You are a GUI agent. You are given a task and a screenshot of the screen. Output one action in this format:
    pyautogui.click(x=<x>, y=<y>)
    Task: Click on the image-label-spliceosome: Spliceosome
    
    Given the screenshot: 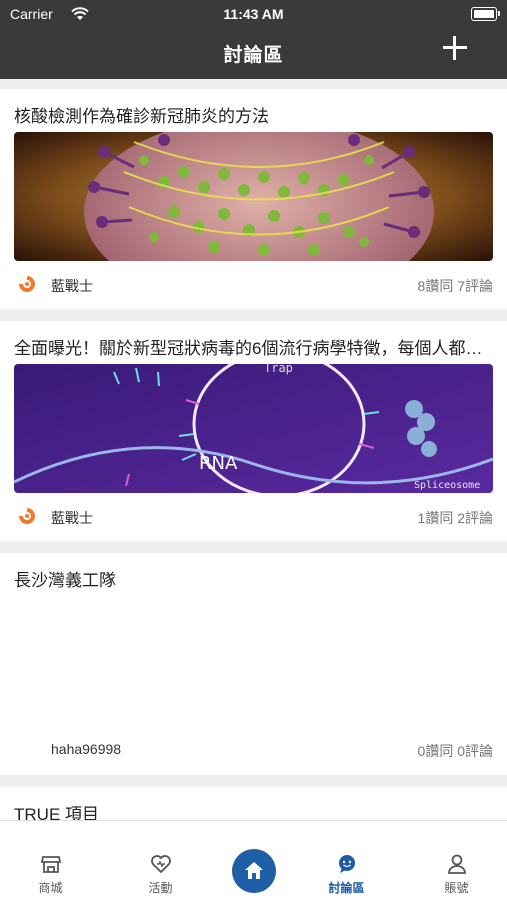 What is the action you would take?
    pyautogui.click(x=447, y=485)
    